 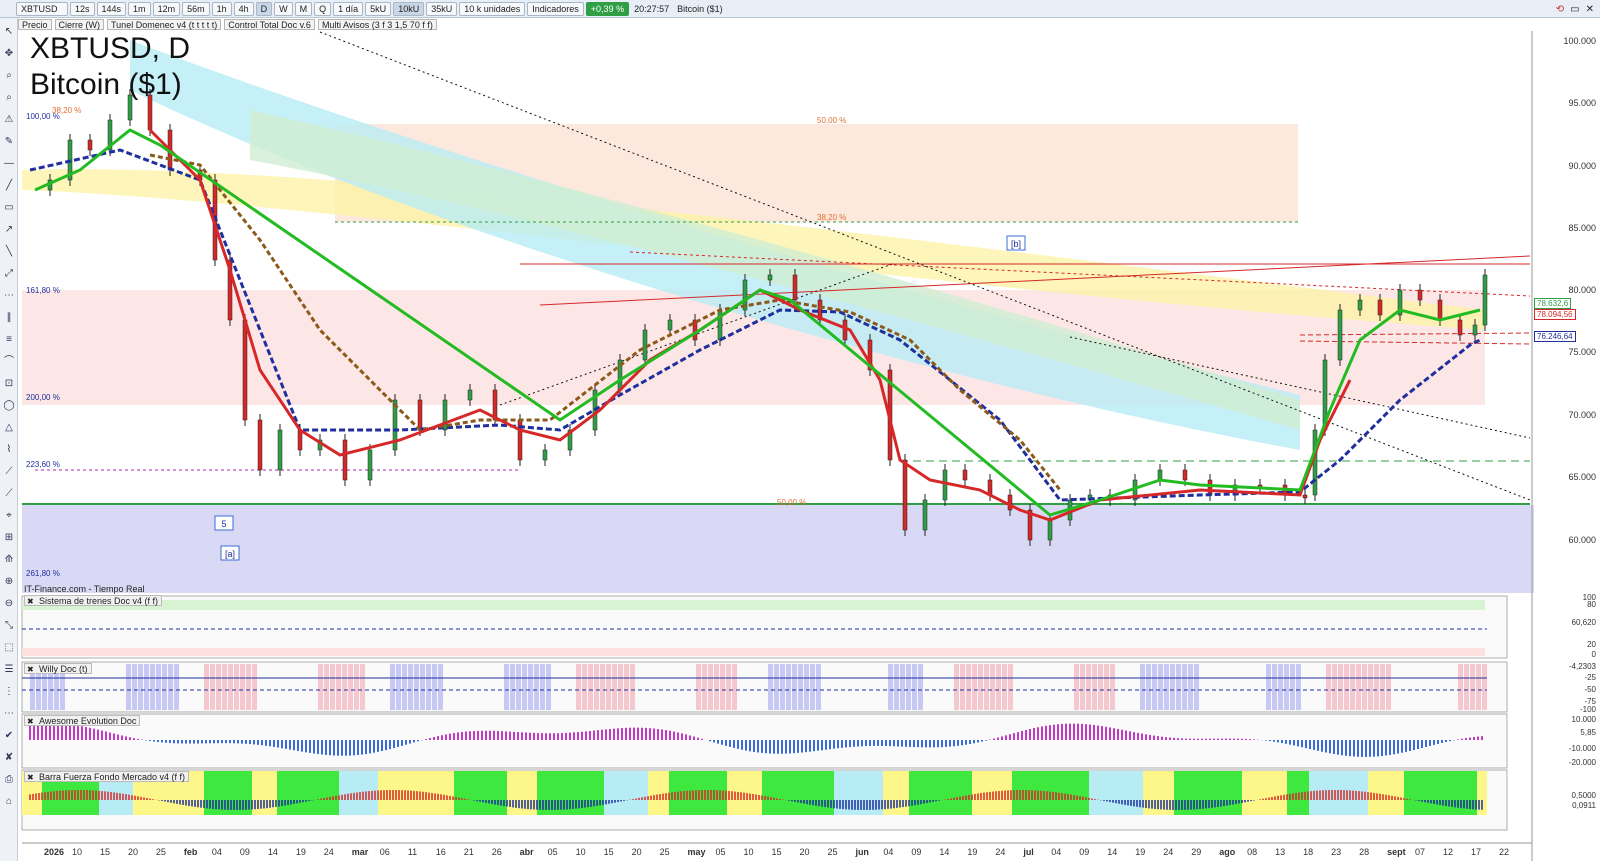 I want to click on drawing-tool-icon: ◯, so click(x=9, y=406).